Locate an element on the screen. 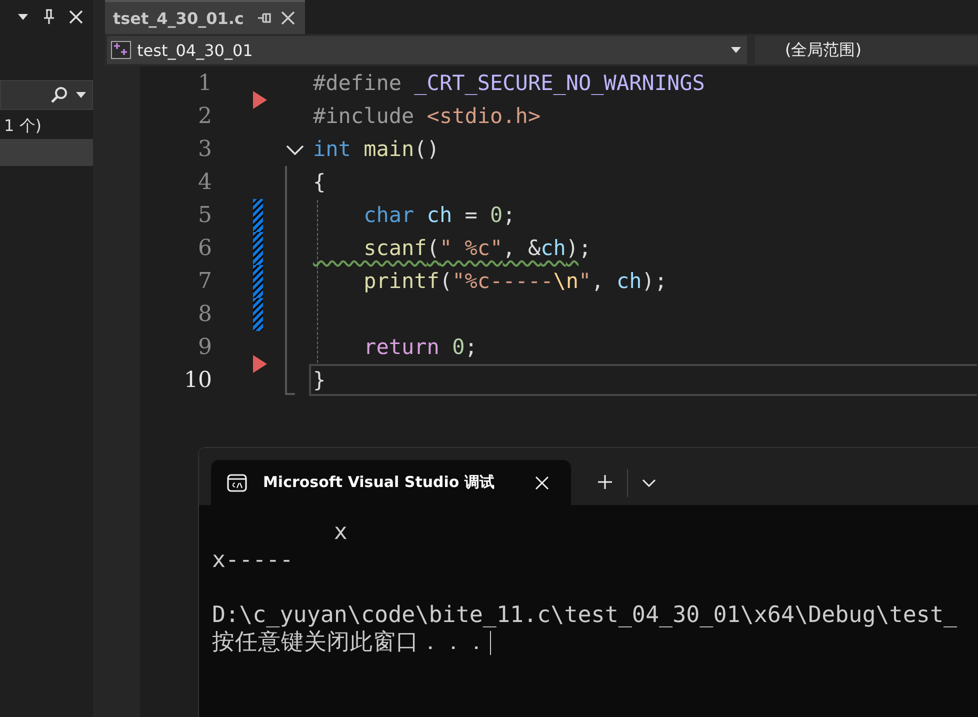  chevron-down-icon is located at coordinates (649, 483).